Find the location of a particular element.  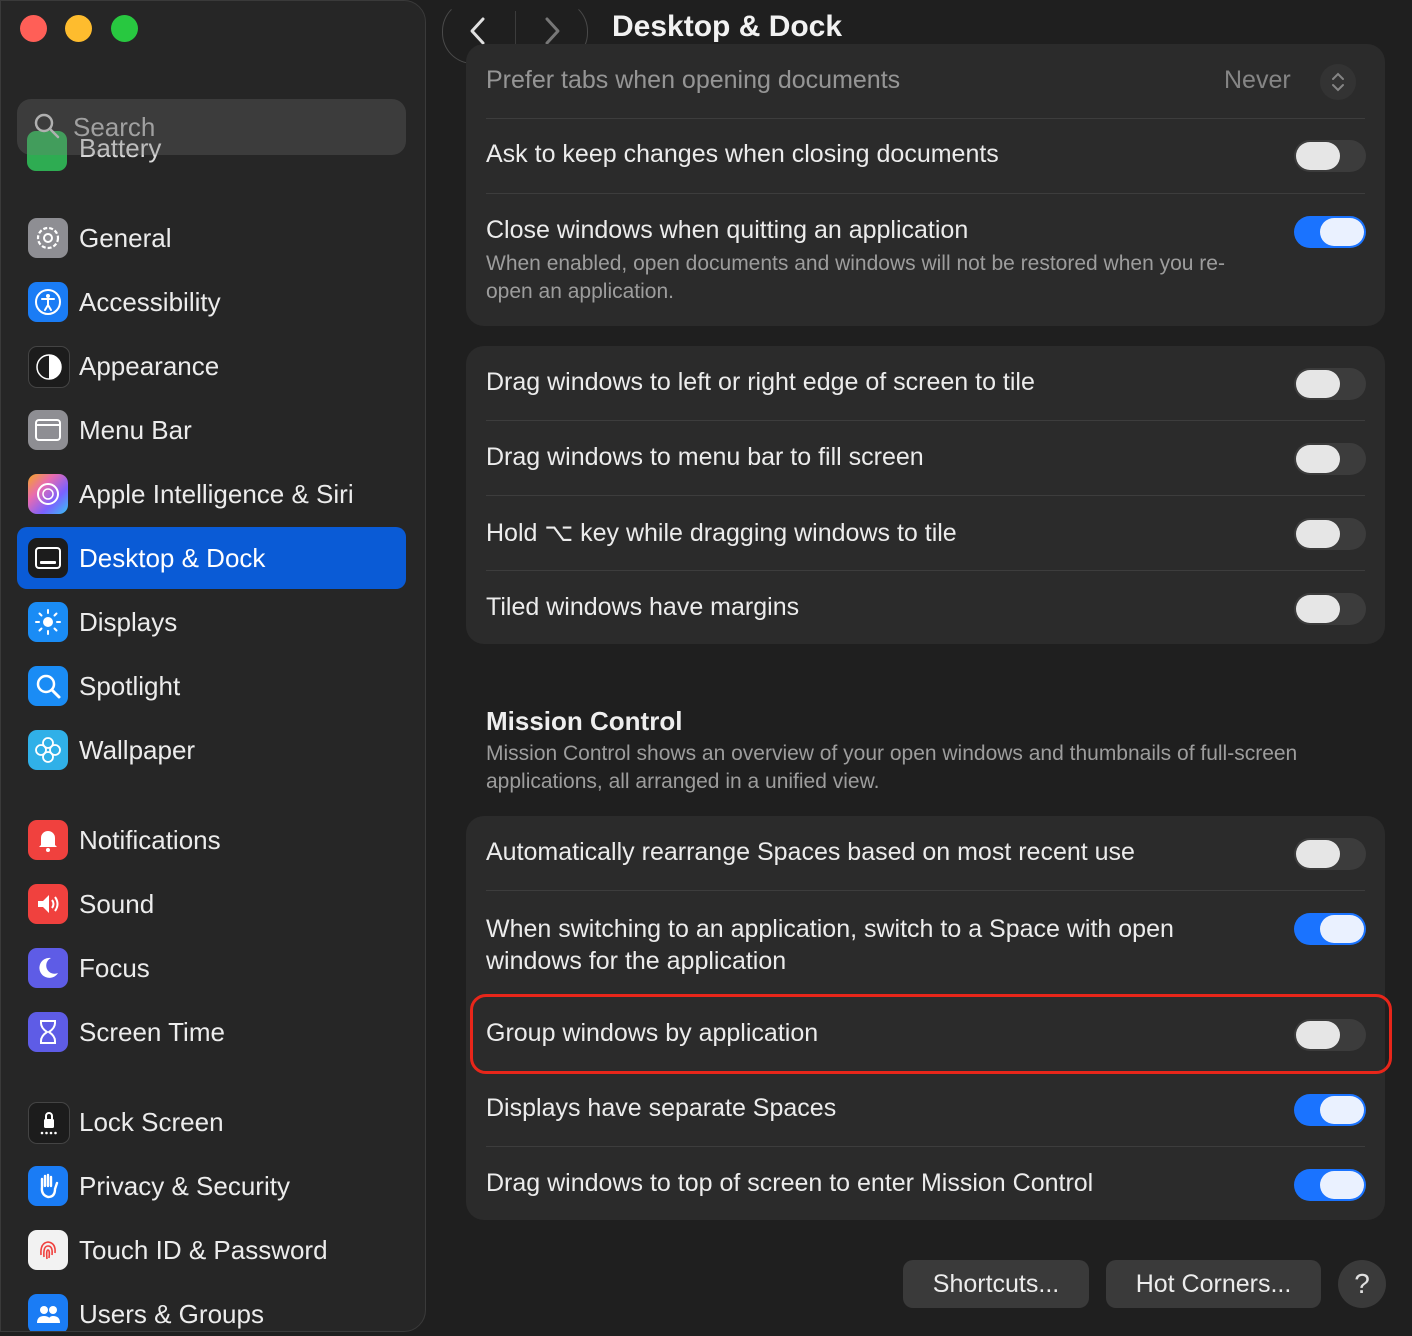

search-icon is located at coordinates (47, 126).